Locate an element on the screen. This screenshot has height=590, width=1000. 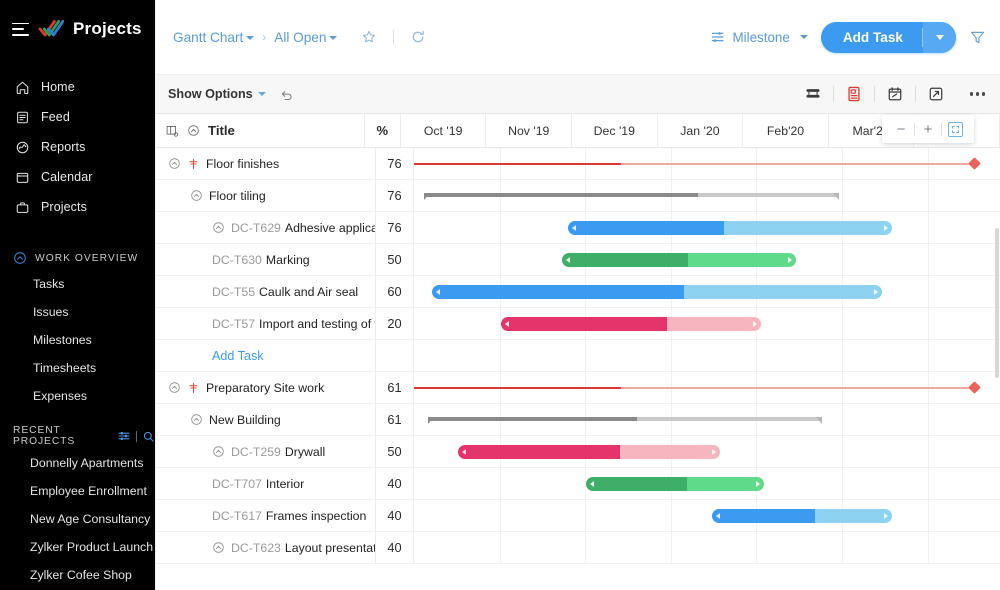
sidebar-item-reports: Reports is located at coordinates (77, 147).